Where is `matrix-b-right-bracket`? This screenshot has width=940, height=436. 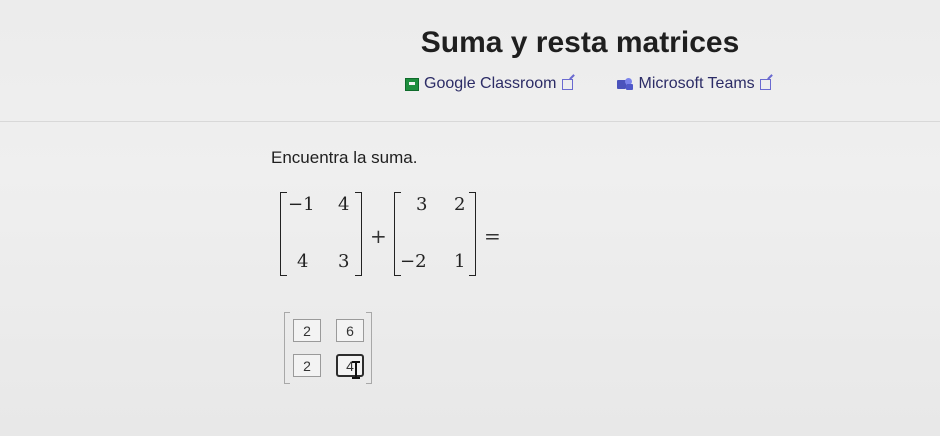
matrix-b-right-bracket is located at coordinates (472, 234).